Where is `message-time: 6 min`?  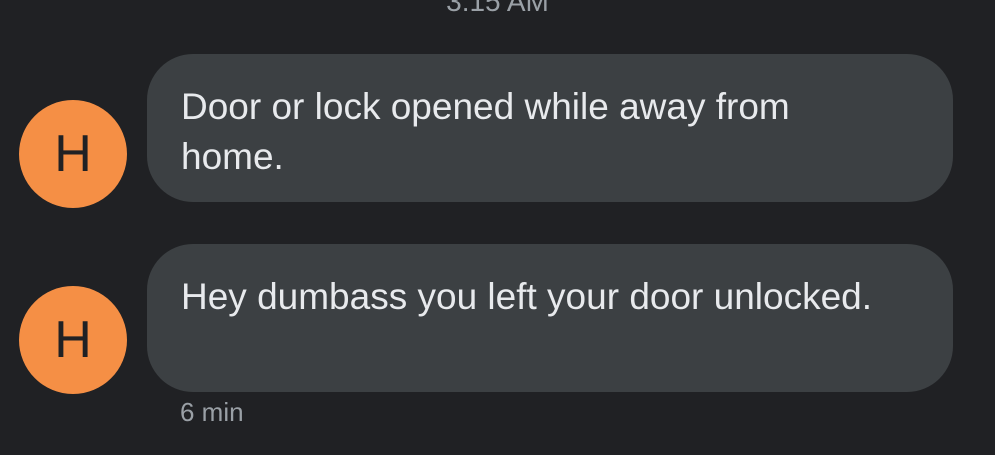
message-time: 6 min is located at coordinates (212, 412).